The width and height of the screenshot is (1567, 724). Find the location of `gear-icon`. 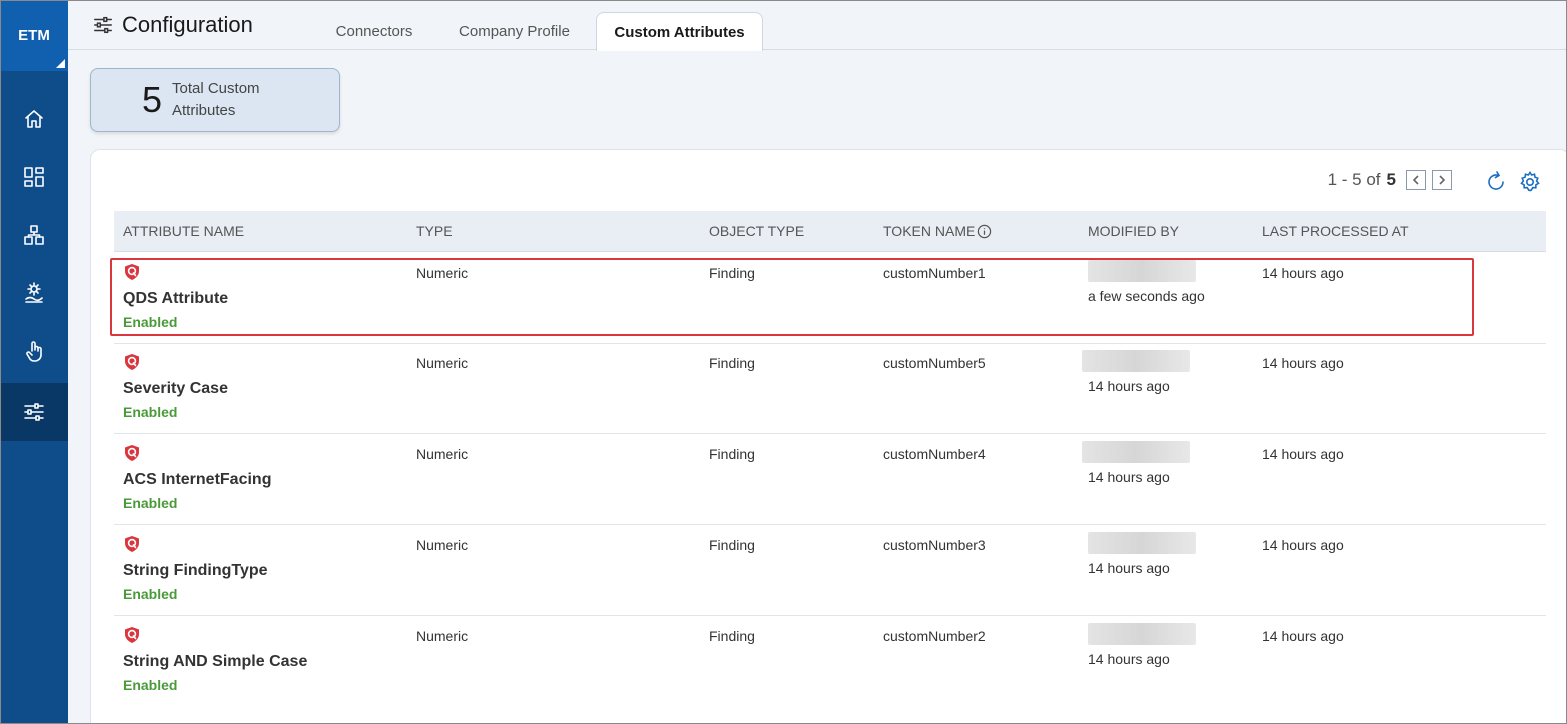

gear-icon is located at coordinates (1530, 181).